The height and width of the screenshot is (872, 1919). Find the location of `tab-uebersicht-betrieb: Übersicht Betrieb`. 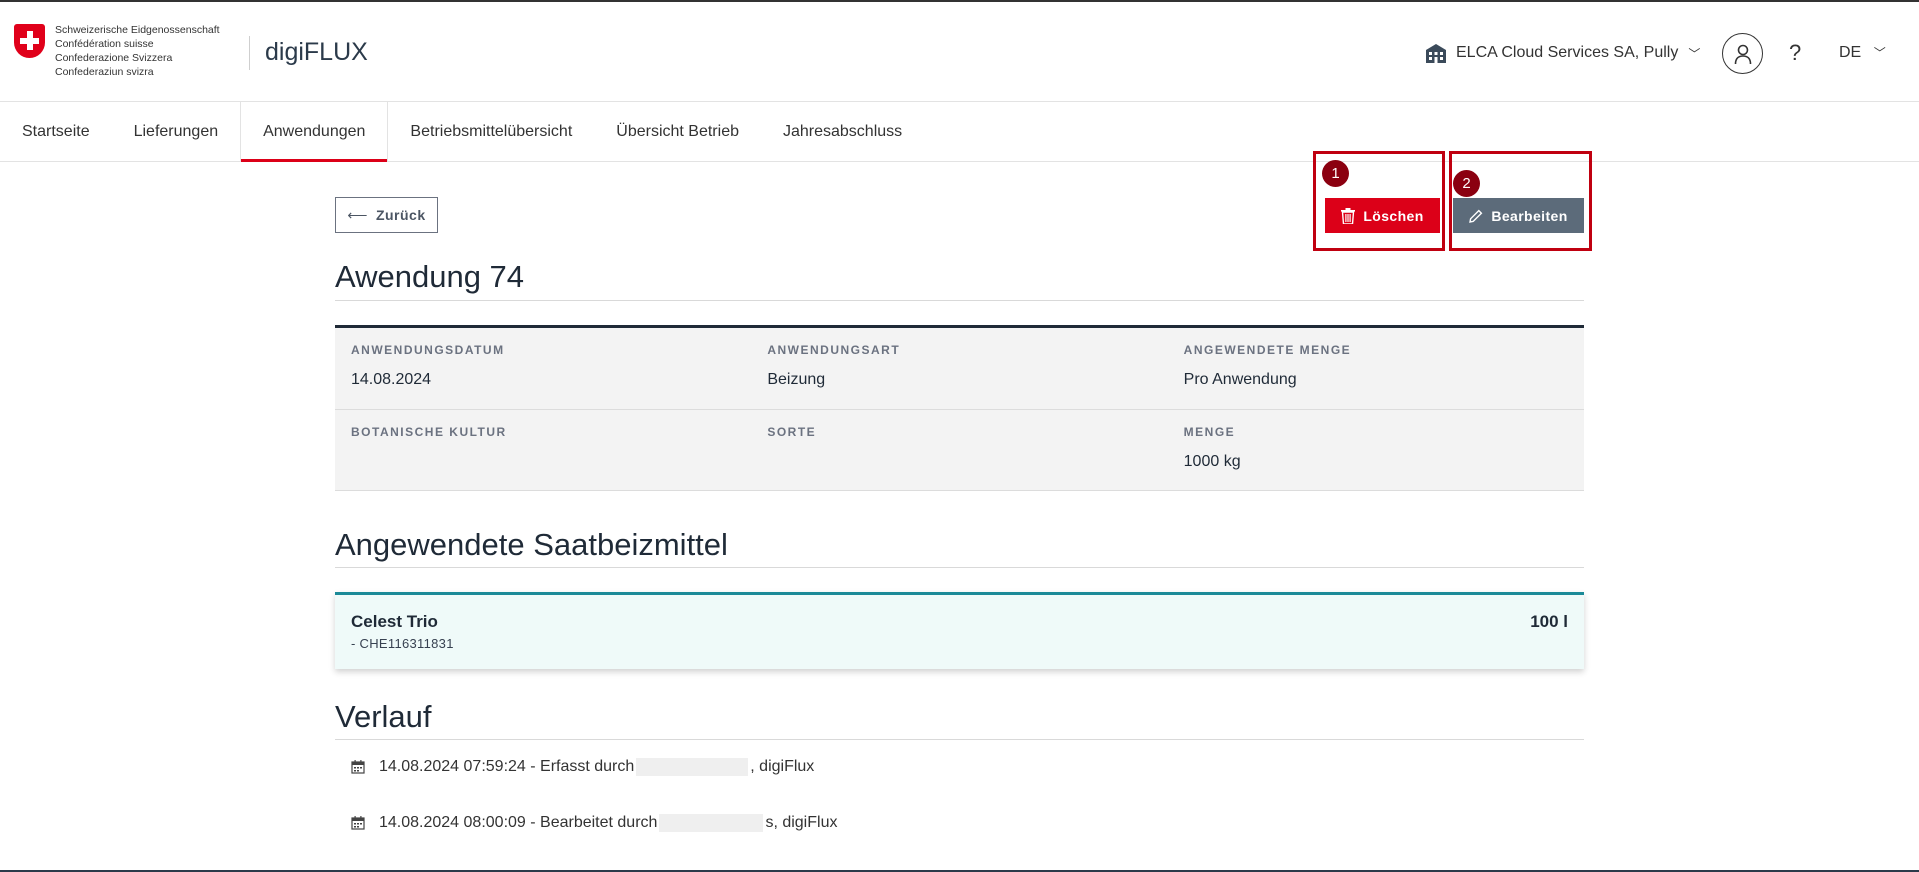

tab-uebersicht-betrieb: Übersicht Betrieb is located at coordinates (677, 131).